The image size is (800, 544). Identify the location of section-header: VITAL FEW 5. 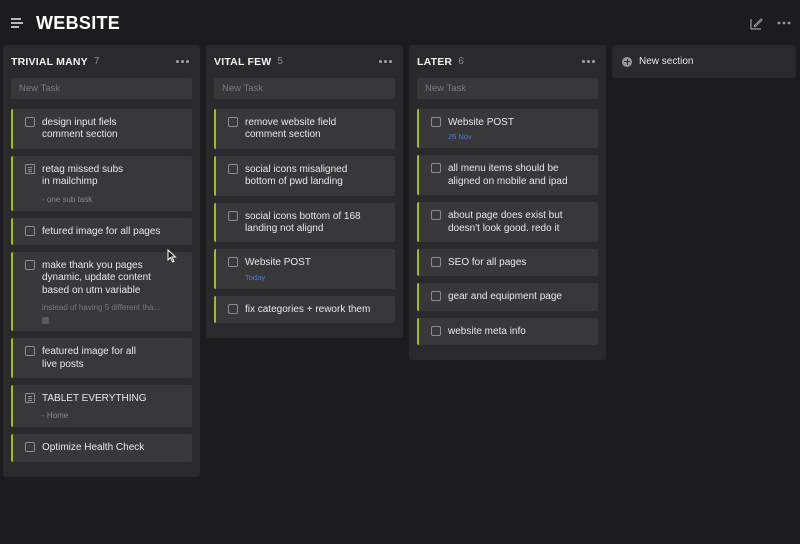
(304, 61).